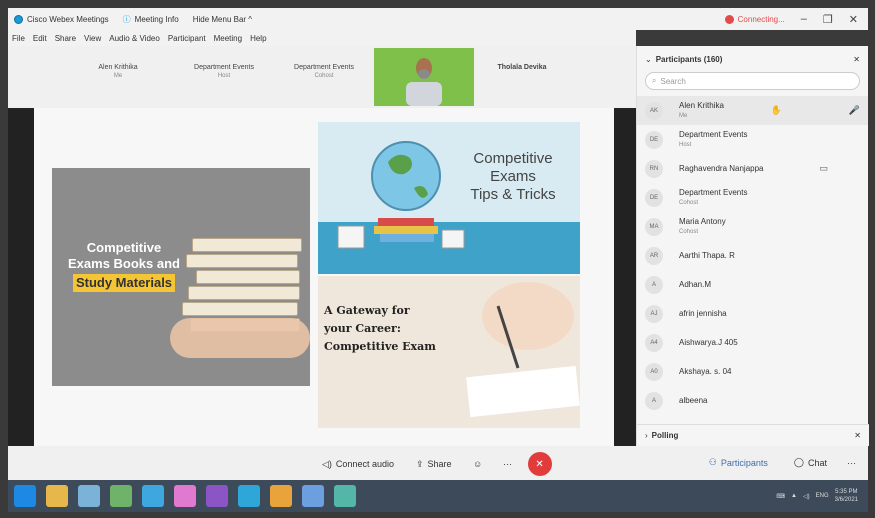 The height and width of the screenshot is (518, 875). I want to click on globe-caption-line1: Competitive Exams, so click(513, 167).